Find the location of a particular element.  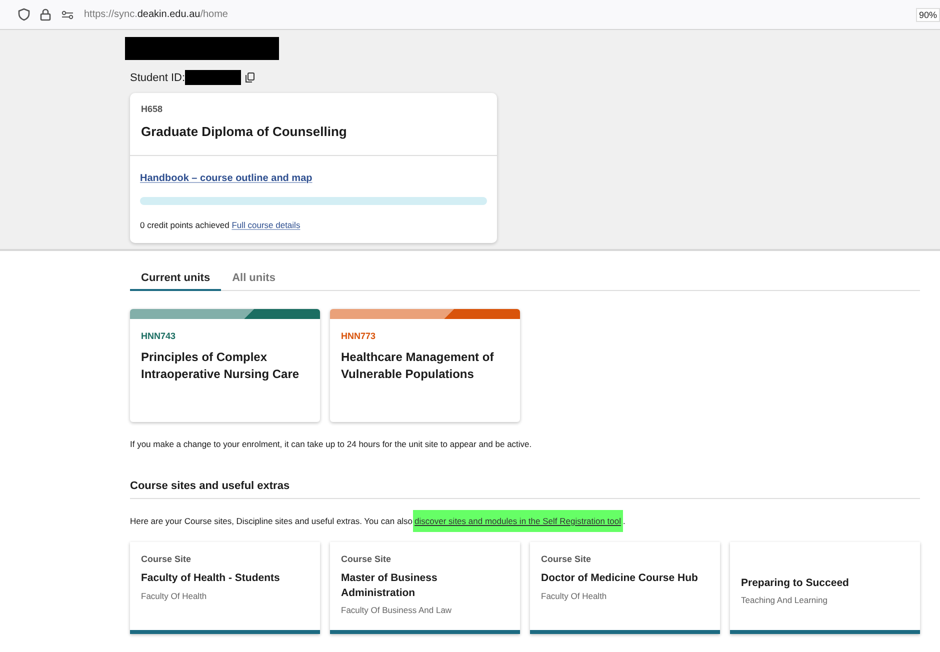

site-title: Master of Business Administration is located at coordinates (389, 585).